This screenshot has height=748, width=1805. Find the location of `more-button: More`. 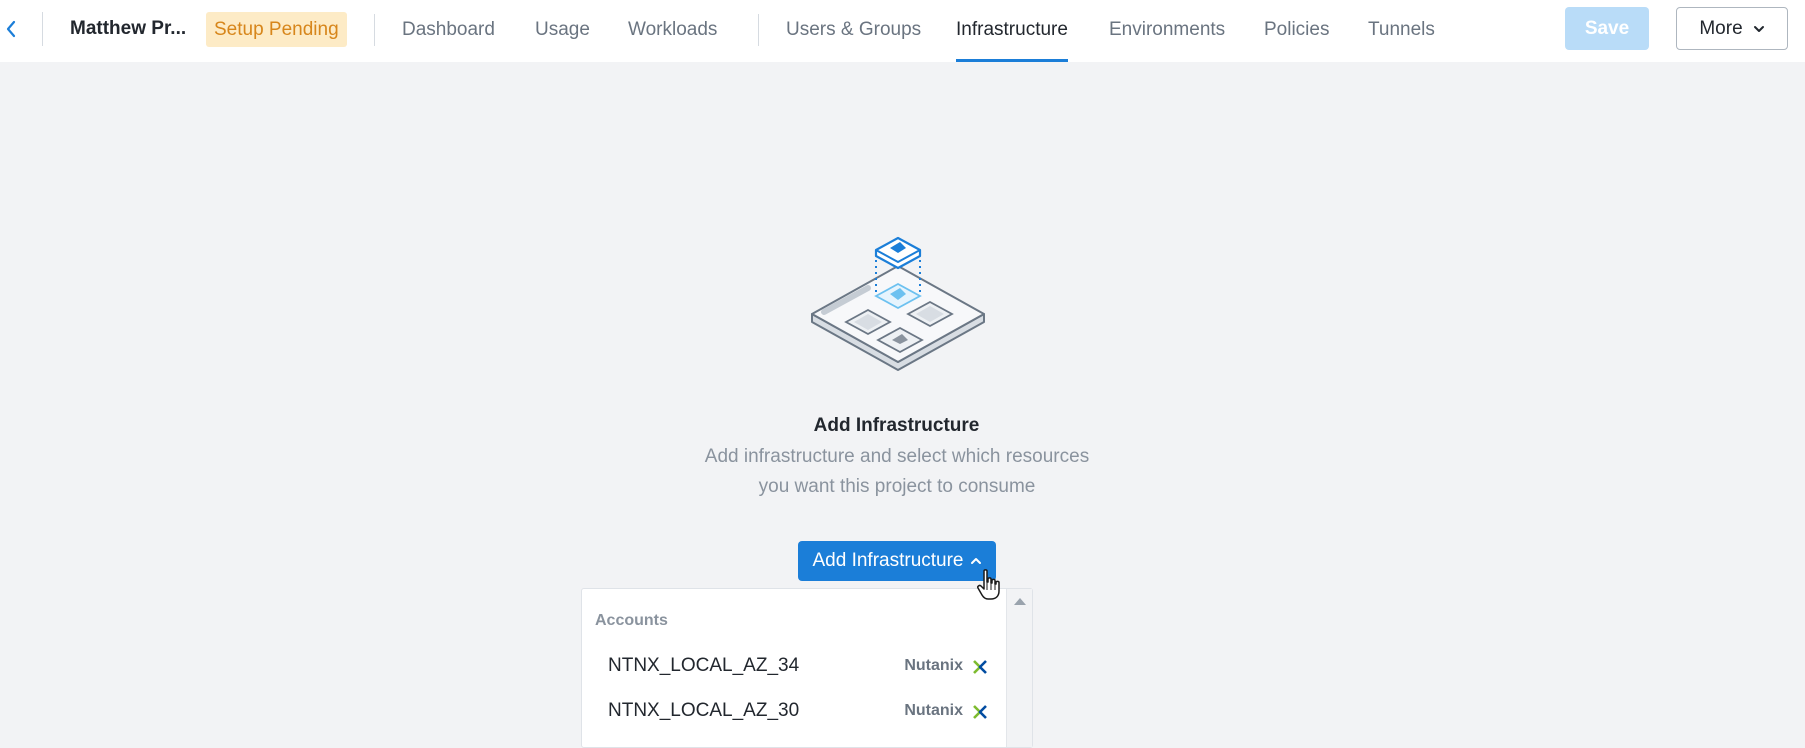

more-button: More is located at coordinates (1732, 28).